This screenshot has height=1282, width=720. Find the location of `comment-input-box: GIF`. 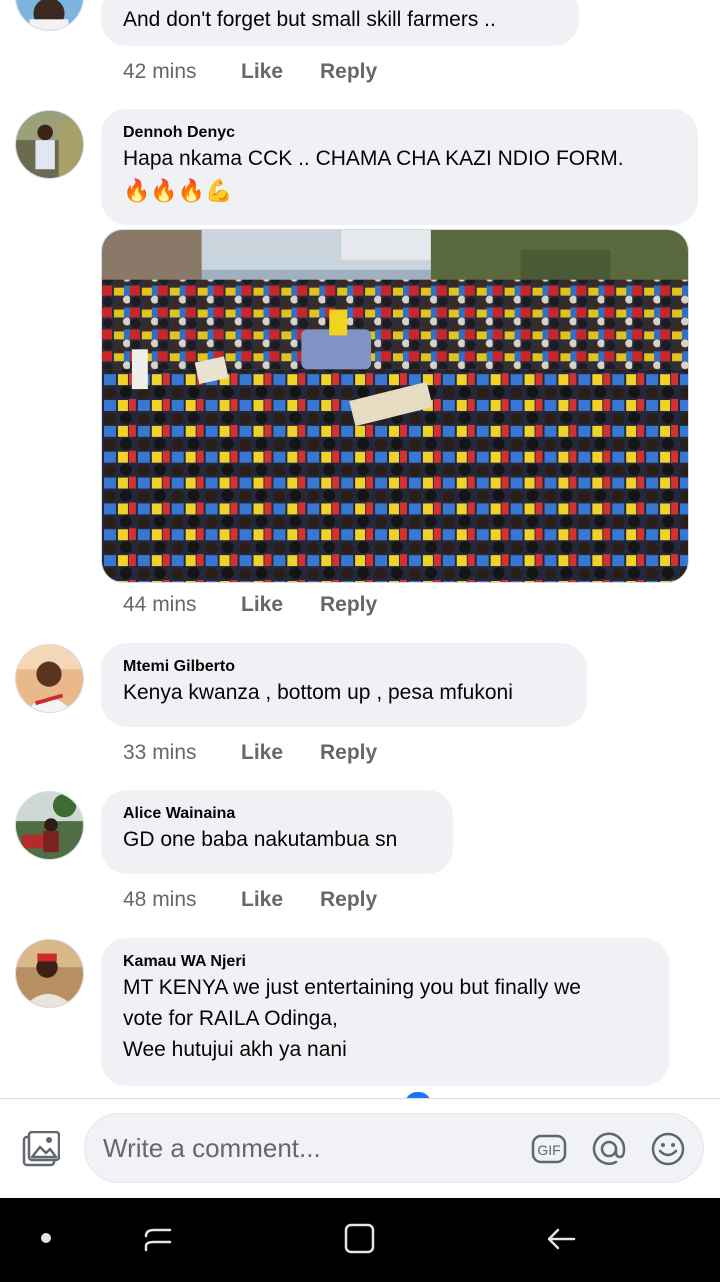

comment-input-box: GIF is located at coordinates (394, 1148).